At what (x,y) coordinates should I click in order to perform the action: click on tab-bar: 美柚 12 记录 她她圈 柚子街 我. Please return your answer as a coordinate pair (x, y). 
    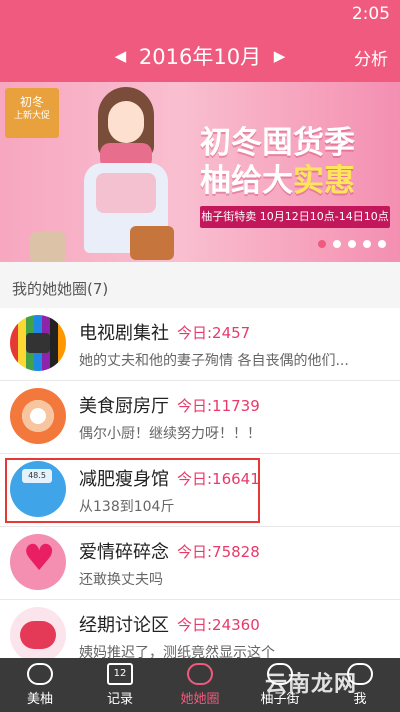
    Looking at the image, I should click on (200, 685).